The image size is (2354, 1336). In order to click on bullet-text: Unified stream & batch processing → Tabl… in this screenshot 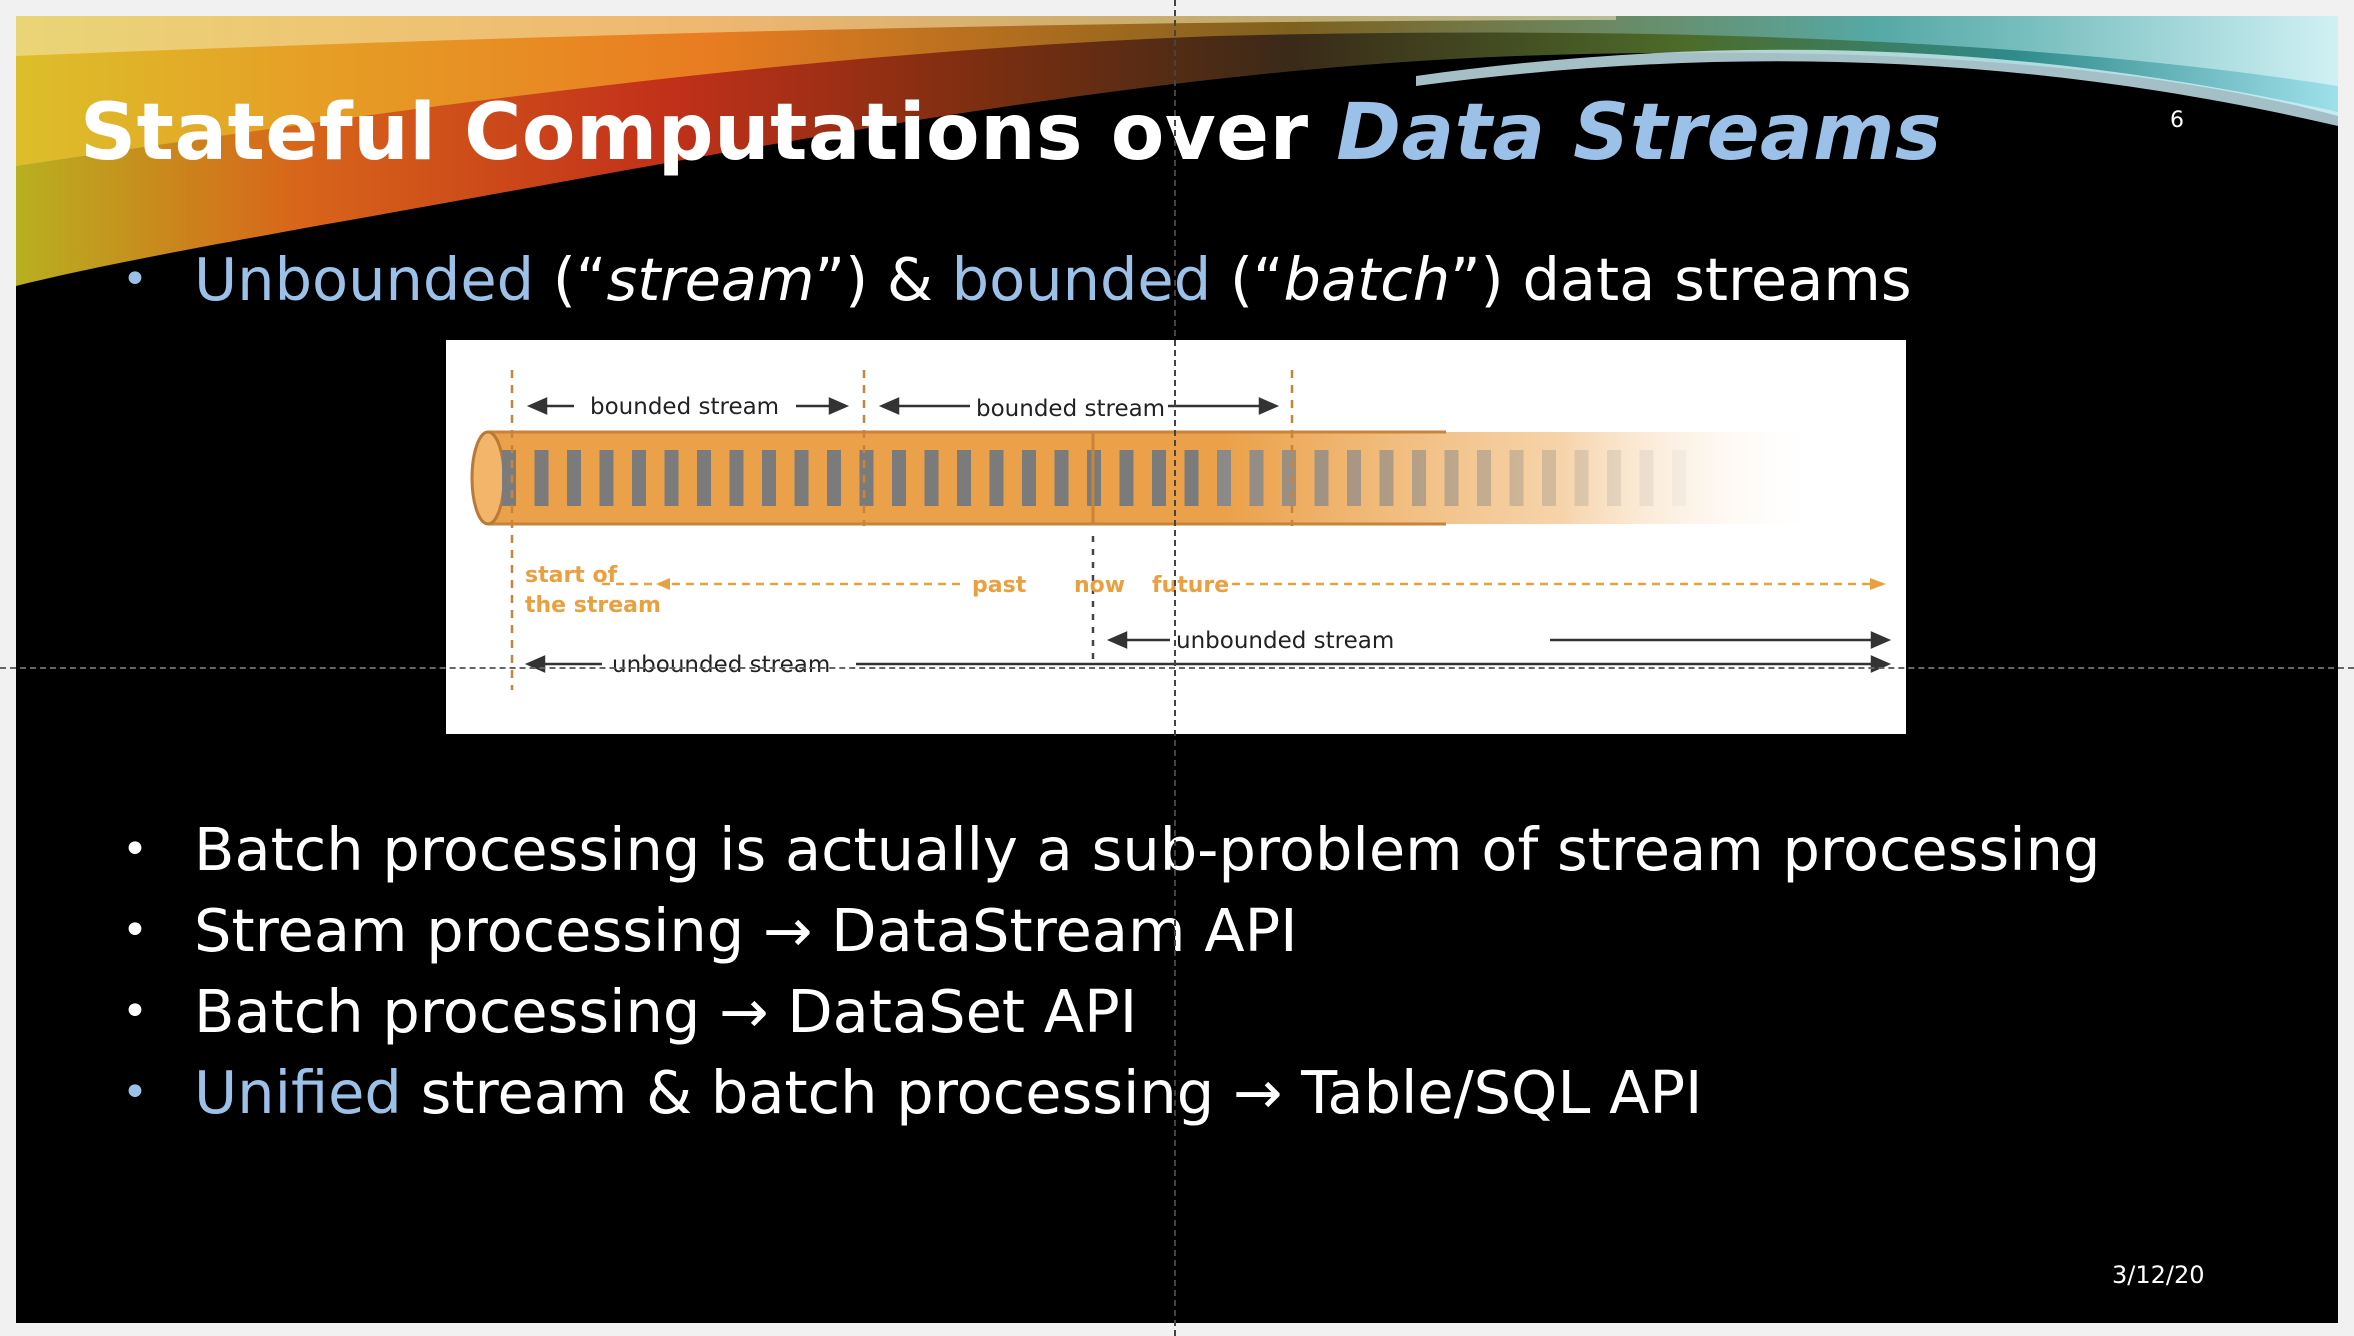, I will do `click(948, 1093)`.